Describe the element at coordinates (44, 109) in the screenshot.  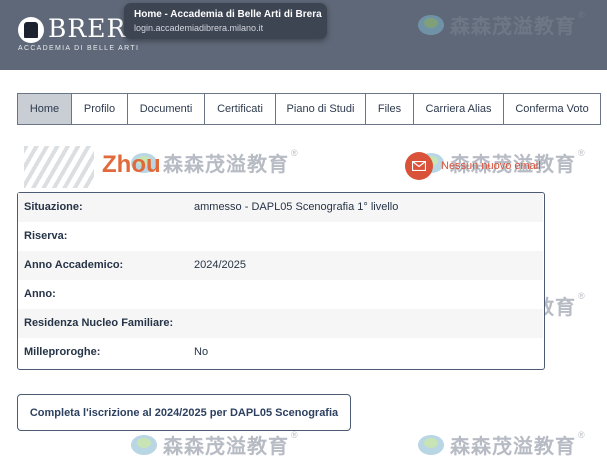
I see `tab-home: Home` at that location.